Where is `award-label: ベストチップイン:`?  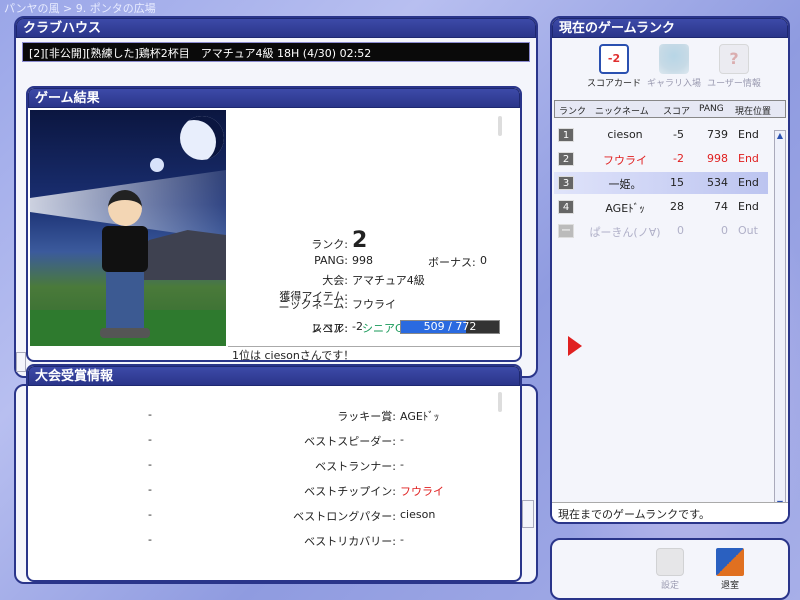 award-label: ベストチップイン: is located at coordinates (350, 491).